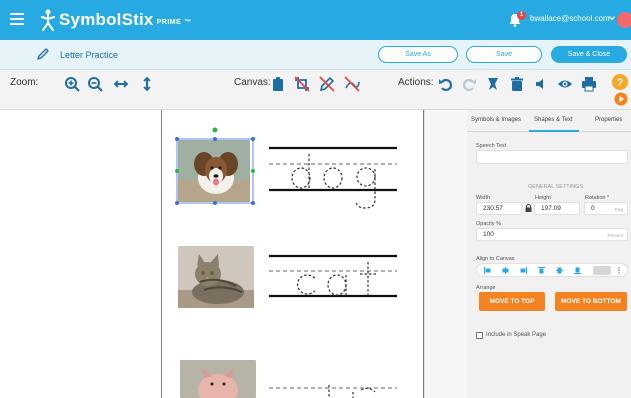 This screenshot has width=631, height=398. What do you see at coordinates (479, 335) in the screenshot?
I see `include-speak-page-checkbox` at bounding box center [479, 335].